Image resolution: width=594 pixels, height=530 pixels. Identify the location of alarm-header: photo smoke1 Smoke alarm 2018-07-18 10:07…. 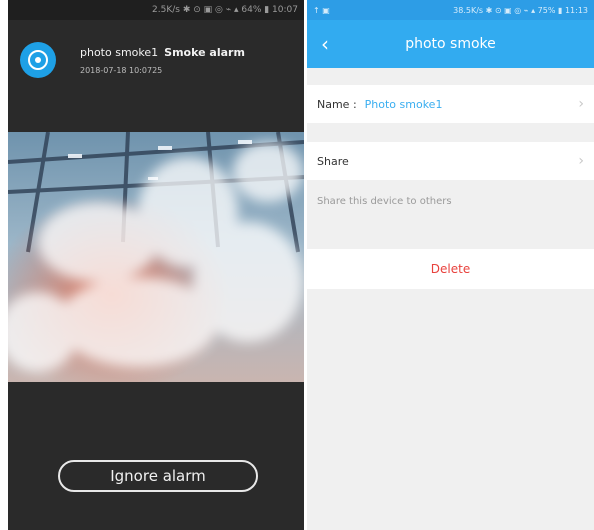
(156, 75).